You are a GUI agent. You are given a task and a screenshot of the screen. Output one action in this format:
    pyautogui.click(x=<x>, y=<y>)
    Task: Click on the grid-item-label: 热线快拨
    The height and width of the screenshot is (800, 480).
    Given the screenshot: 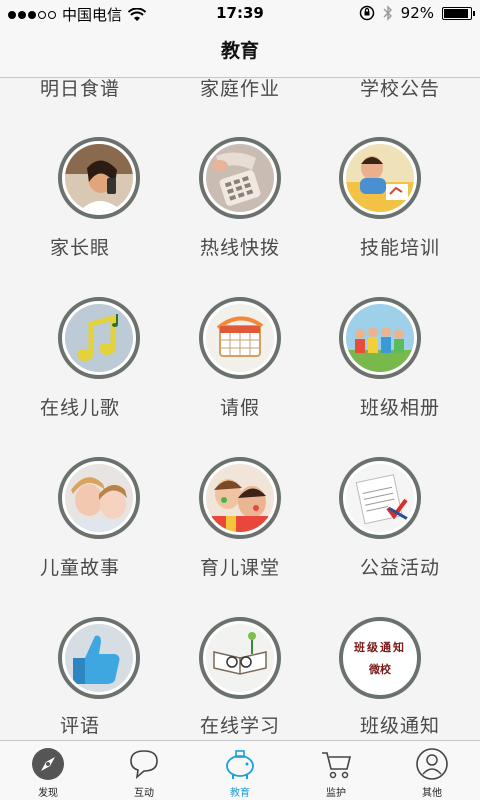 What is the action you would take?
    pyautogui.click(x=240, y=246)
    